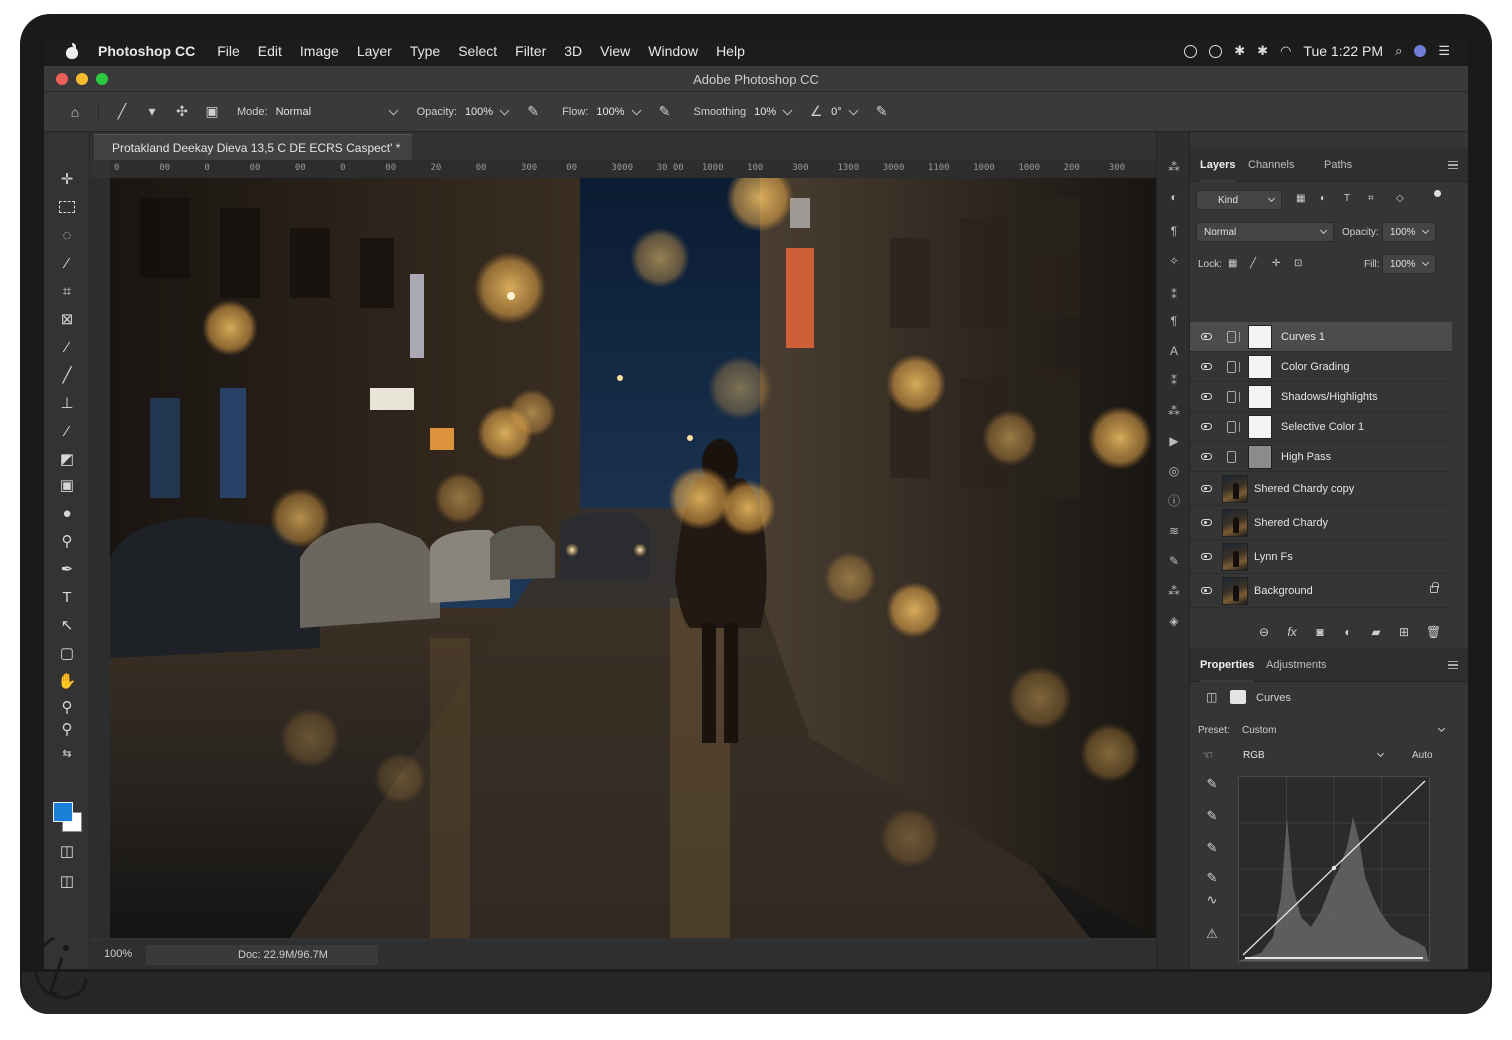 The width and height of the screenshot is (1512, 1040). I want to click on layer-row-high-pass: High Pass, so click(1321, 457).